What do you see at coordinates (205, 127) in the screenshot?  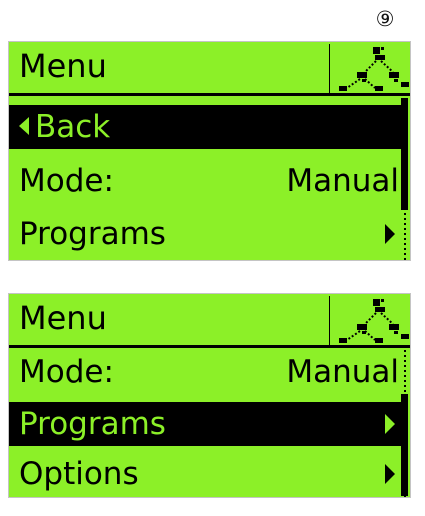 I see `menu-item-back: Back` at bounding box center [205, 127].